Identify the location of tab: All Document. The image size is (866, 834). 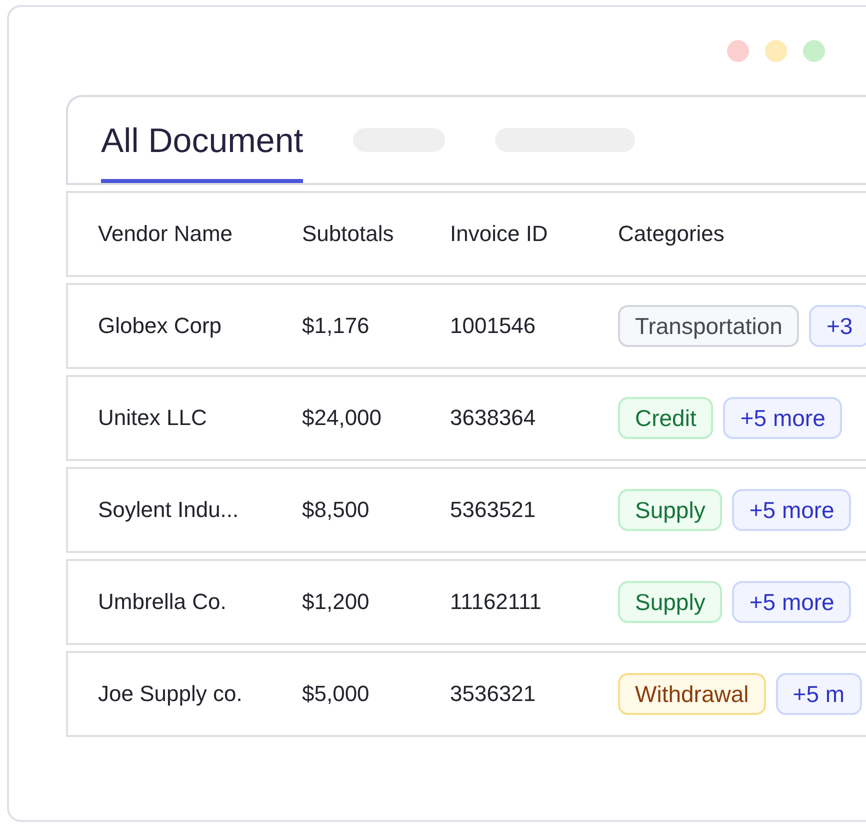
(202, 151).